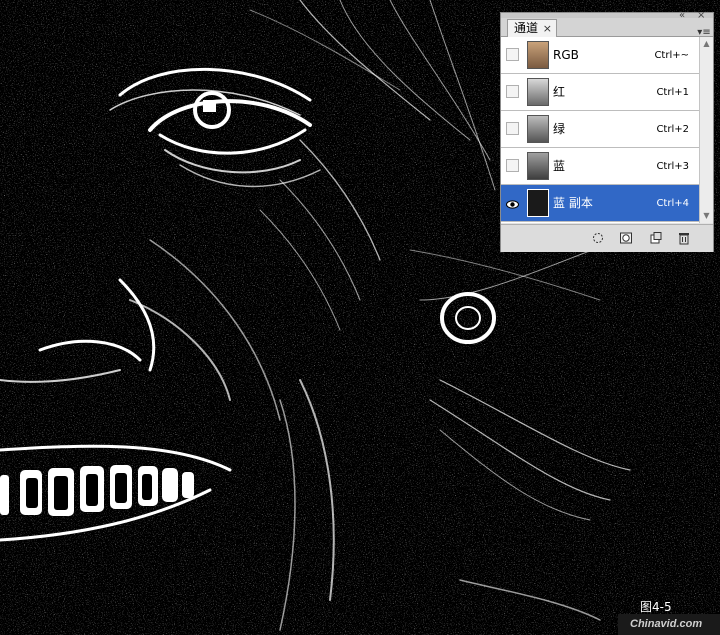  What do you see at coordinates (512, 202) in the screenshot?
I see `eye-icon` at bounding box center [512, 202].